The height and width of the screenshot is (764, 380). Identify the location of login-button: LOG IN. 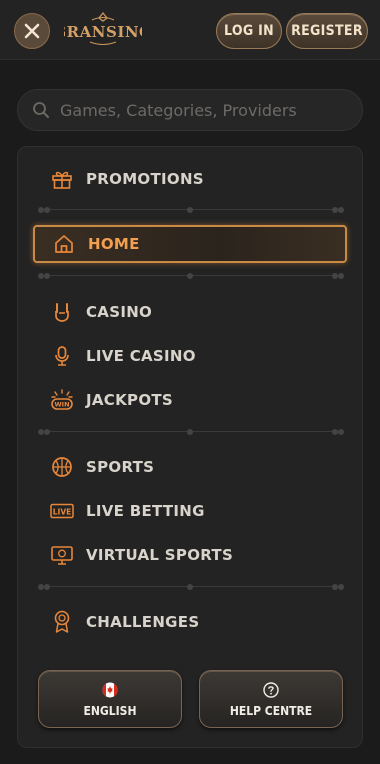
(249, 31).